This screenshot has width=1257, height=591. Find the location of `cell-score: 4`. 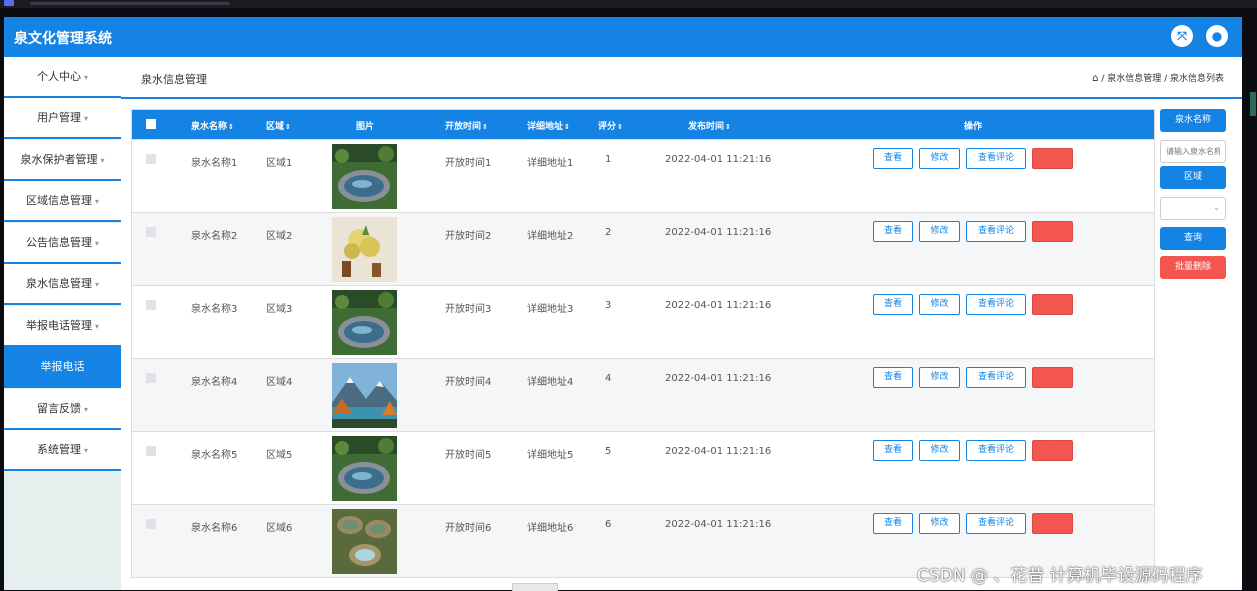

cell-score: 4 is located at coordinates (608, 378).